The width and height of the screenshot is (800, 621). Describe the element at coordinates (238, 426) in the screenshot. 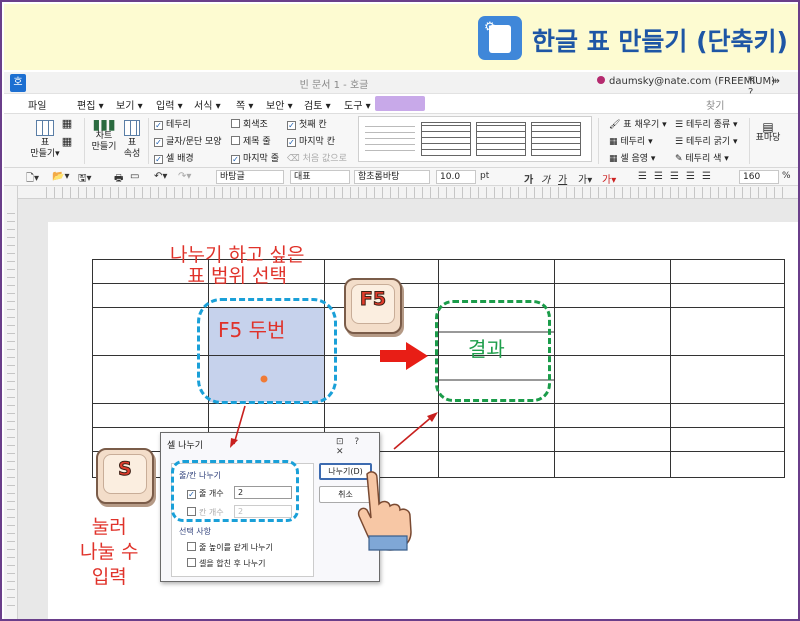

I see `arrow-to-dialog` at that location.